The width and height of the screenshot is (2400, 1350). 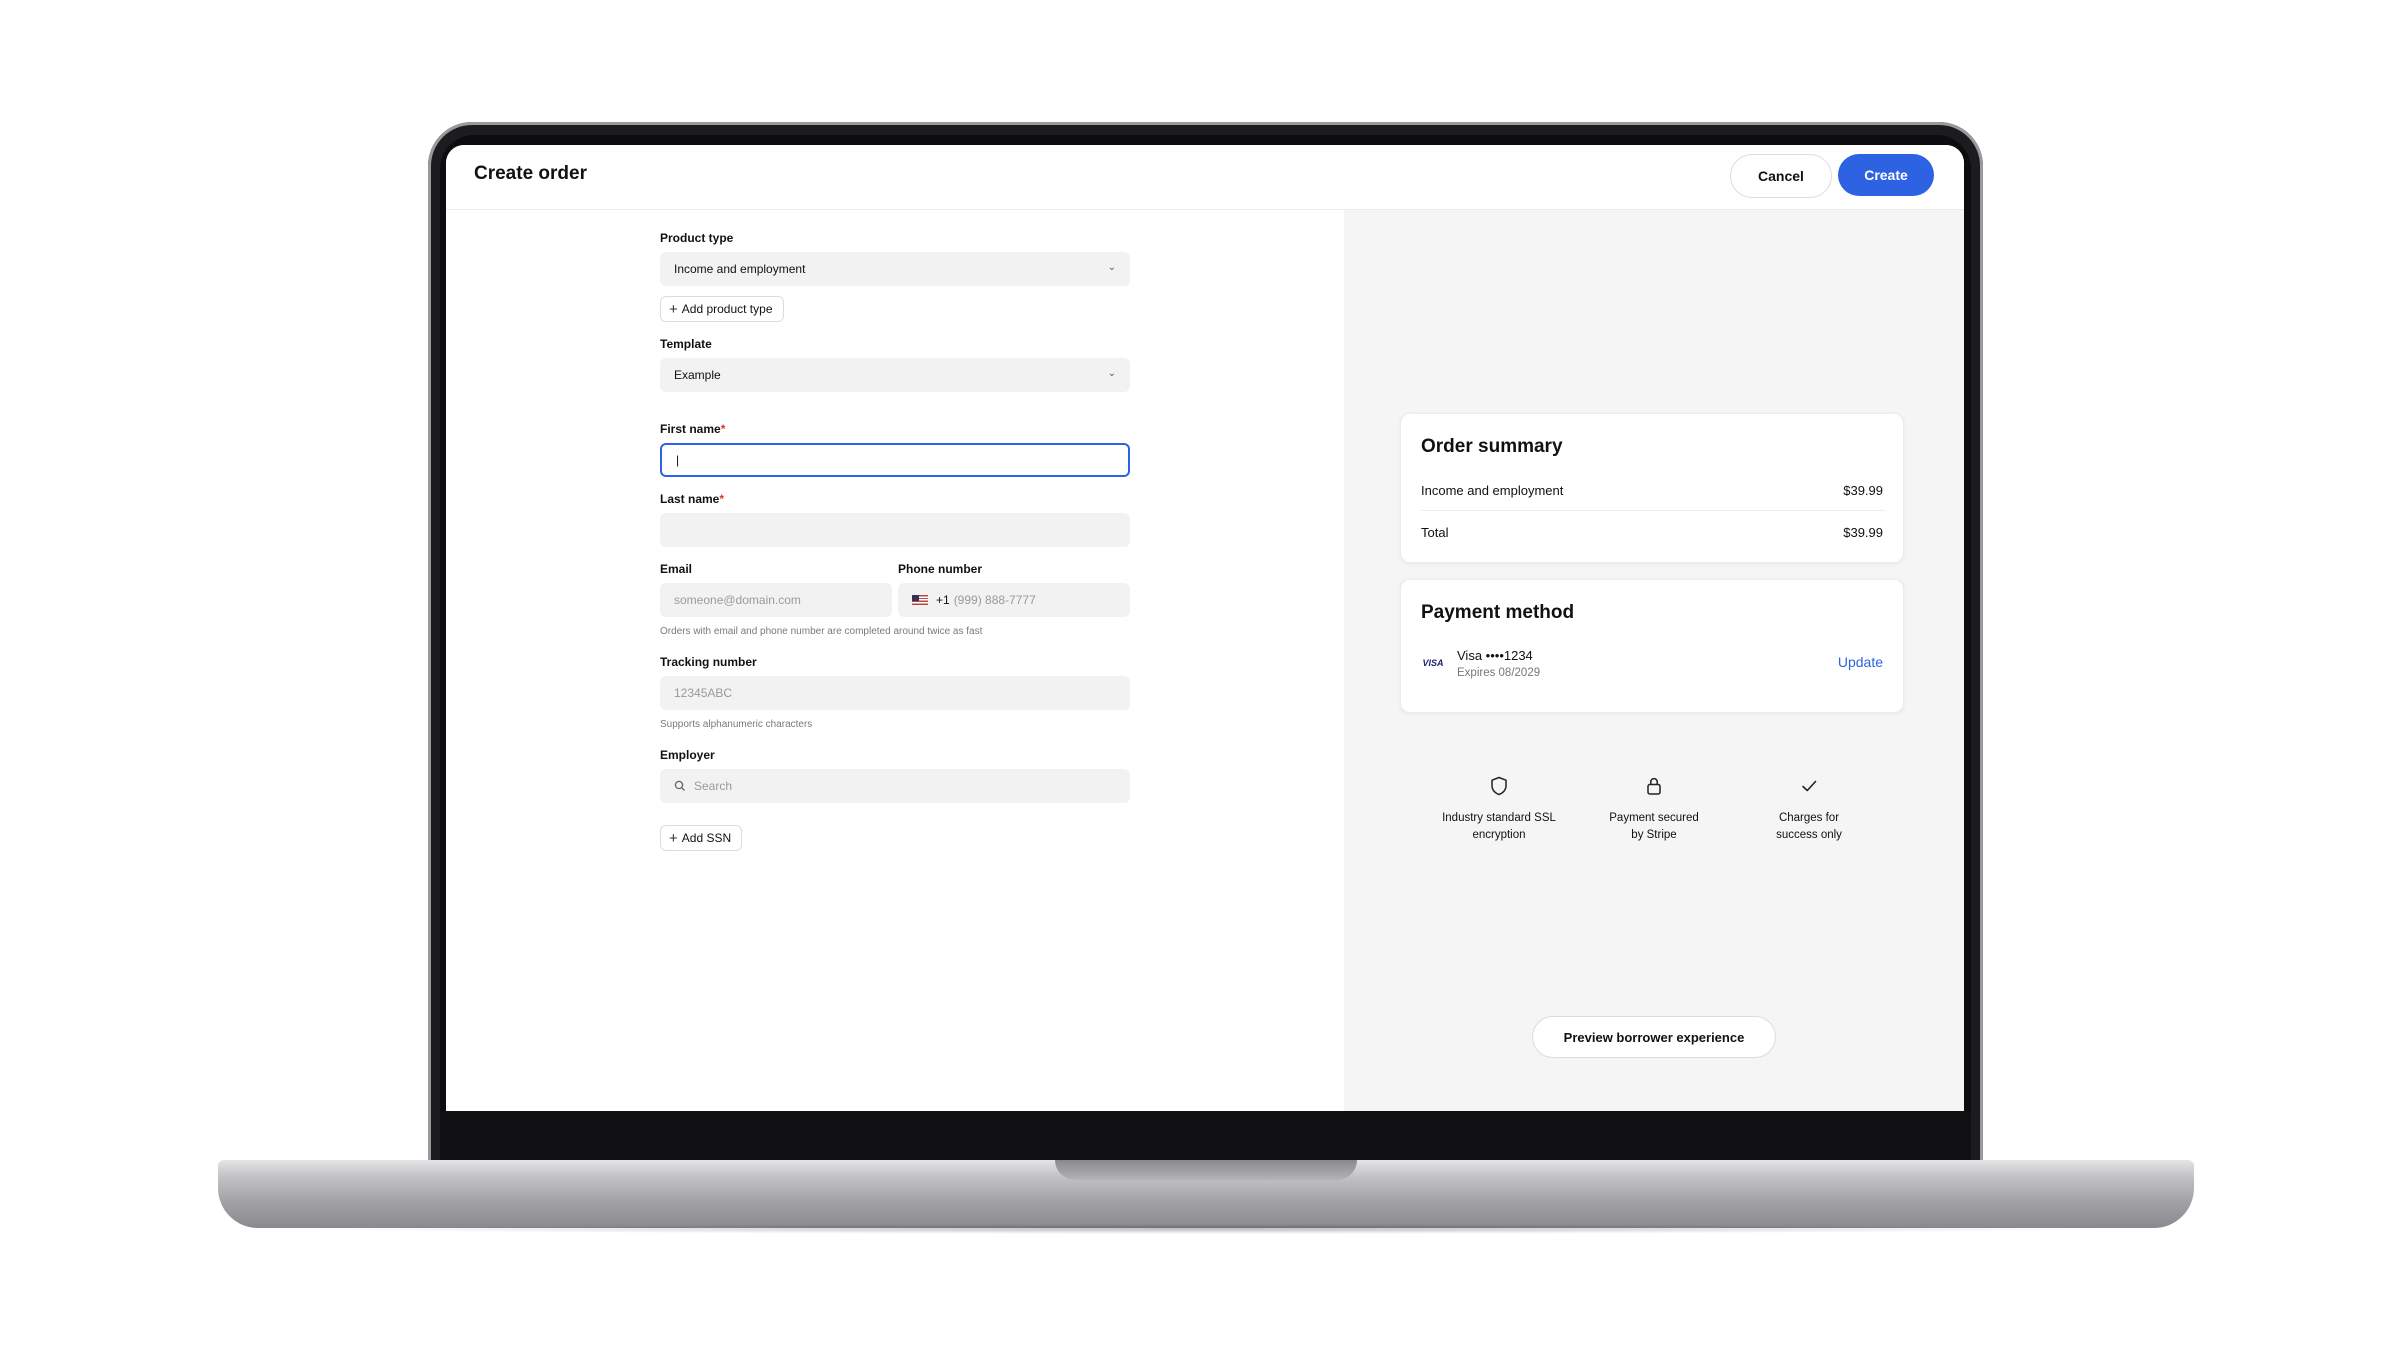 What do you see at coordinates (1809, 818) in the screenshot?
I see `trust-success-line1: Charges for` at bounding box center [1809, 818].